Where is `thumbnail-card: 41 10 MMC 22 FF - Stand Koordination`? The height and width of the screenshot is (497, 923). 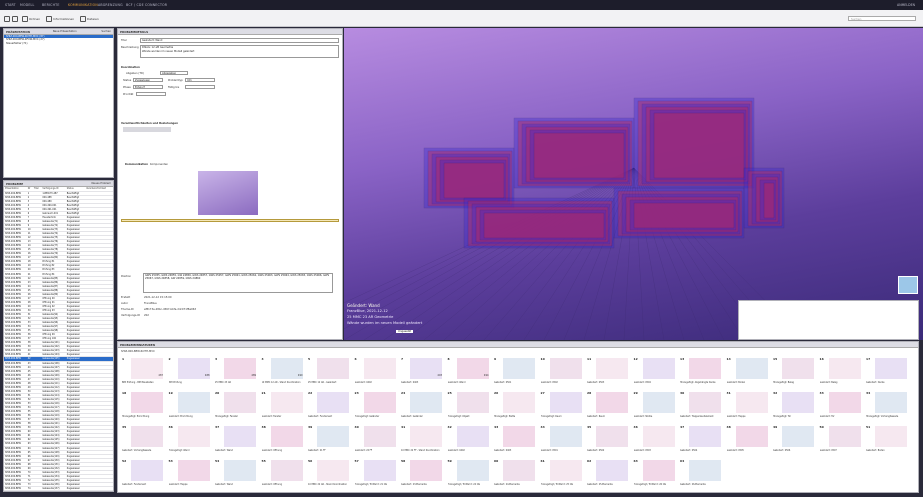
thumbnail-card: 41 10 MMC 22 FF - Stand Koordination is located at coordinates (421, 440).